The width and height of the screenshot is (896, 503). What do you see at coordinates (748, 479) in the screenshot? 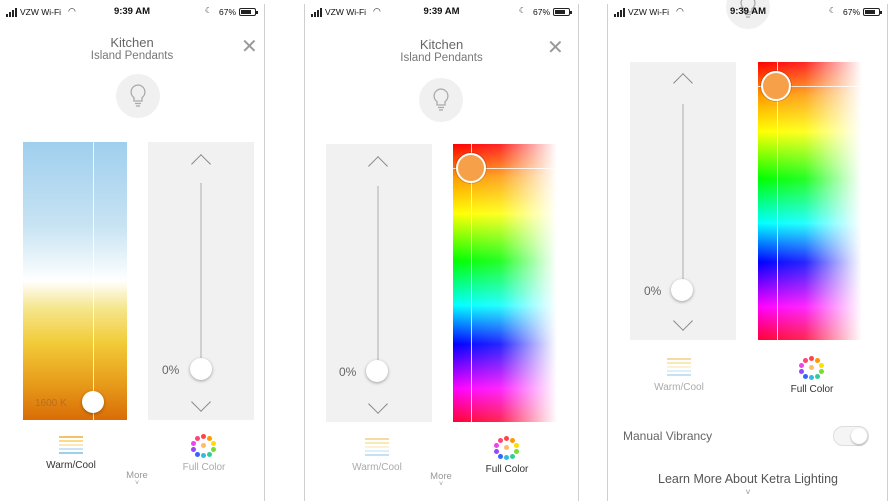
I see `learn-more-link: Learn More About Ketra Lighting` at bounding box center [748, 479].